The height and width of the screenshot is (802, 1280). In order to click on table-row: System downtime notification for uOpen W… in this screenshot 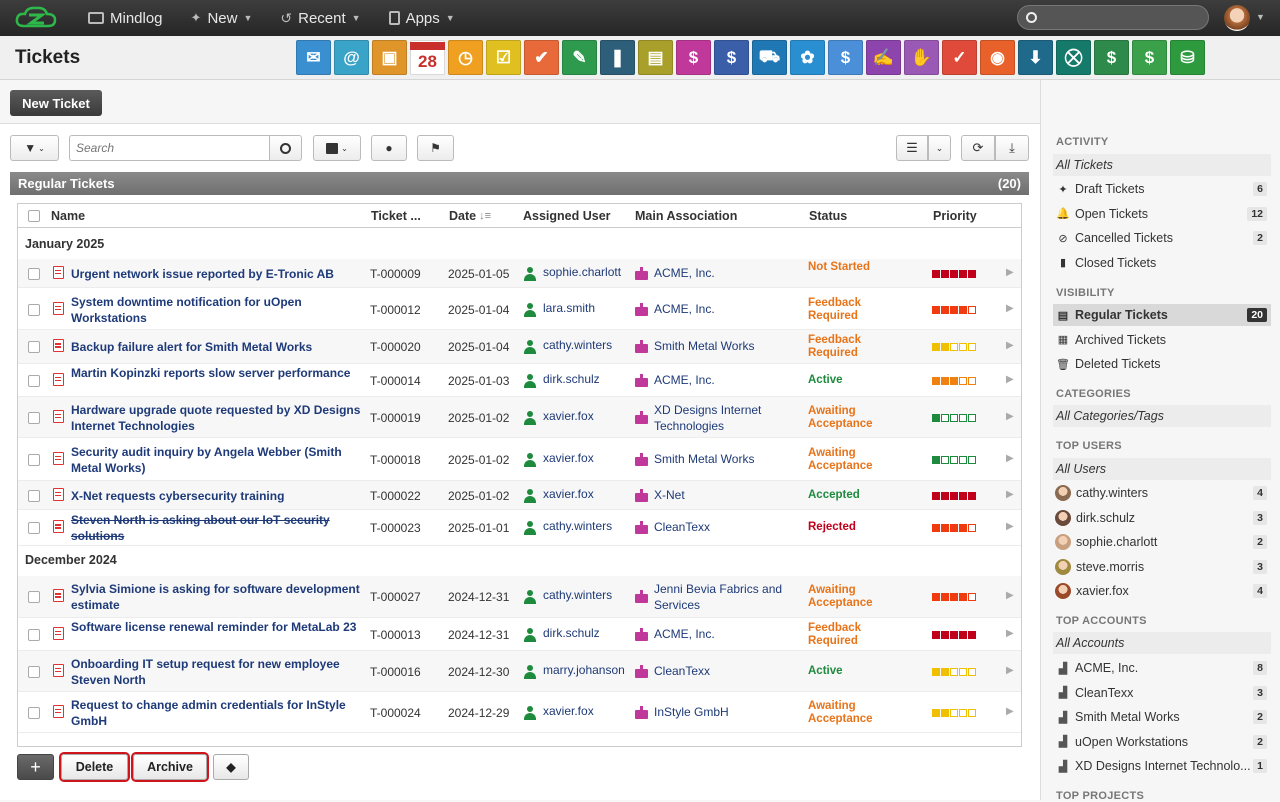, I will do `click(519, 309)`.